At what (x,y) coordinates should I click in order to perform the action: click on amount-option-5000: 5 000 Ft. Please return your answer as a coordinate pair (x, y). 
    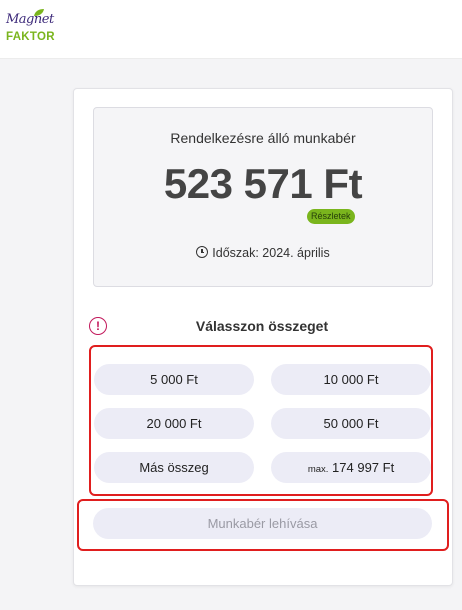
    Looking at the image, I should click on (174, 379).